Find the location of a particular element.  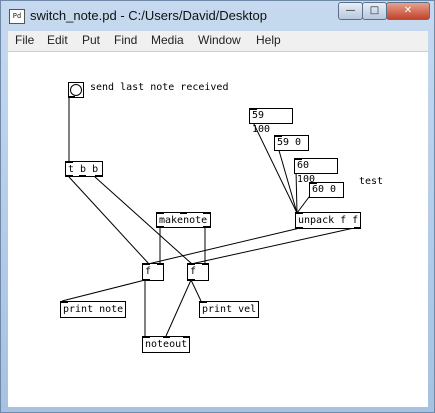

comment-test: test is located at coordinates (371, 181).